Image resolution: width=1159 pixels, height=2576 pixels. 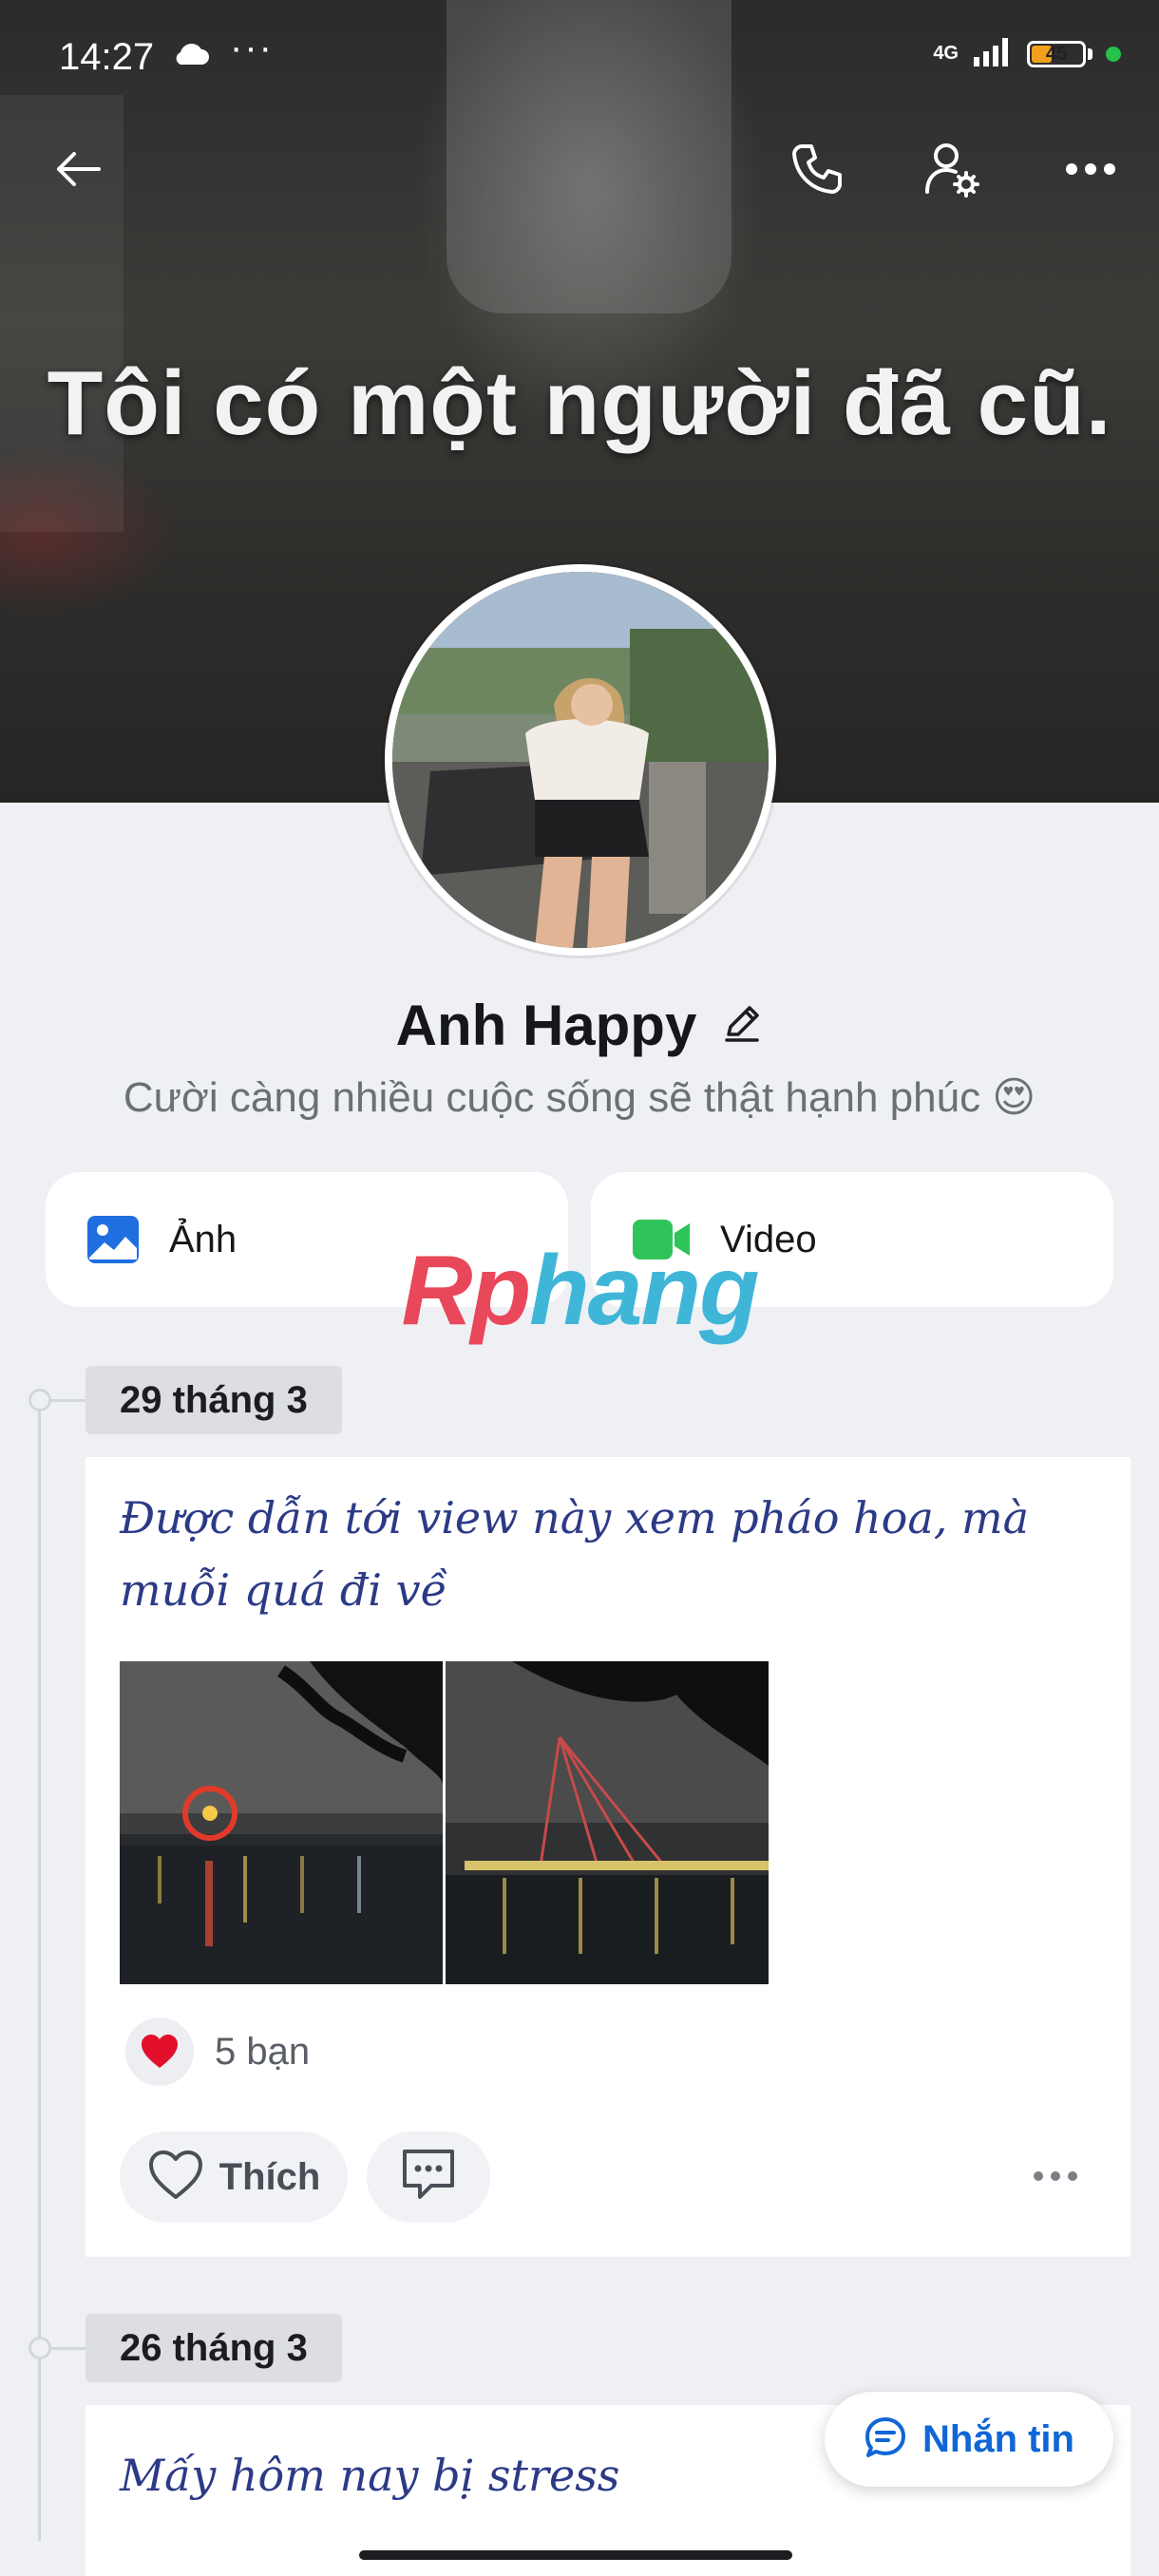 I want to click on heart-reaction-icon, so click(x=159, y=2051).